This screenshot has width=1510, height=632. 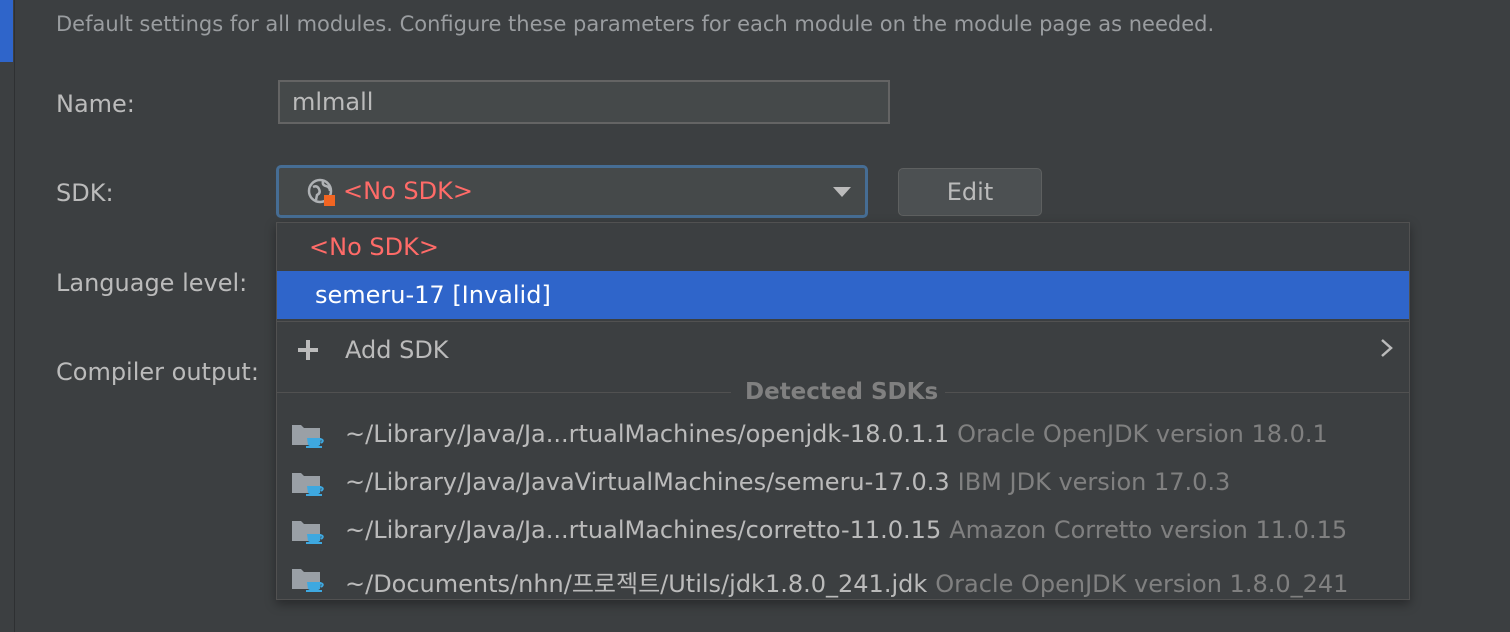 I want to click on no-sdk-label: <No SDK>, so click(x=374, y=247).